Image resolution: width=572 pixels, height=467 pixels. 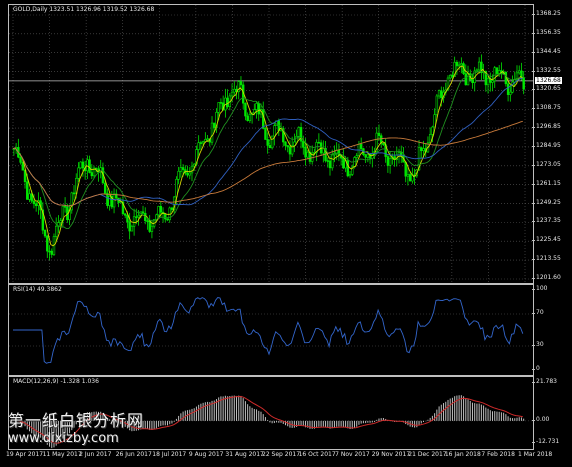 What do you see at coordinates (546, 240) in the screenshot?
I see `price-tick-label: 1225.45` at bounding box center [546, 240].